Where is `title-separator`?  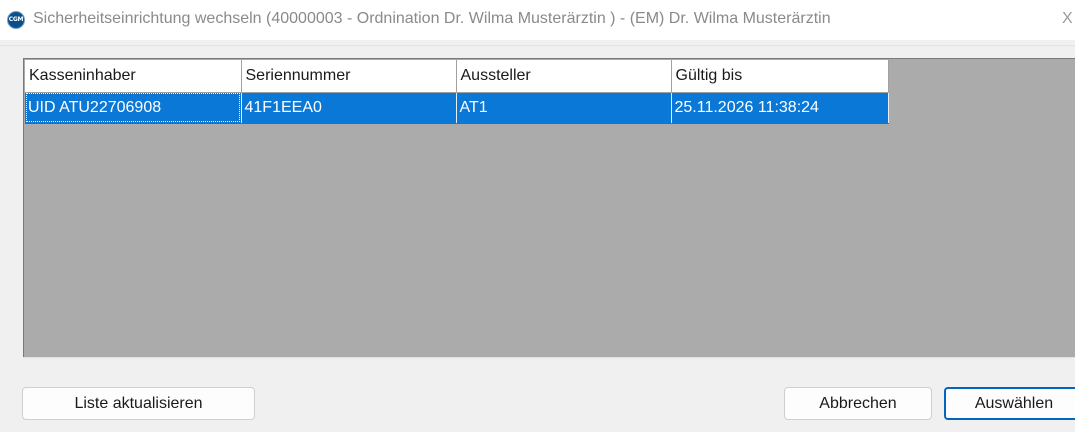 title-separator is located at coordinates (537, 45).